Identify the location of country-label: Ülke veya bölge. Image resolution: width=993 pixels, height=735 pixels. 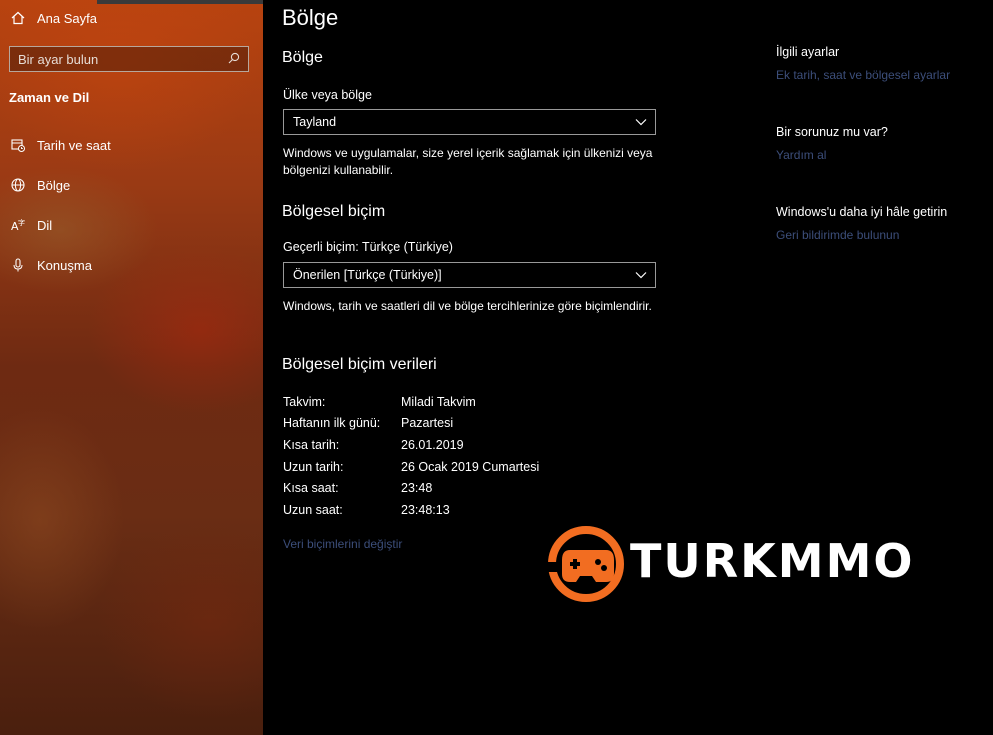
(327, 95).